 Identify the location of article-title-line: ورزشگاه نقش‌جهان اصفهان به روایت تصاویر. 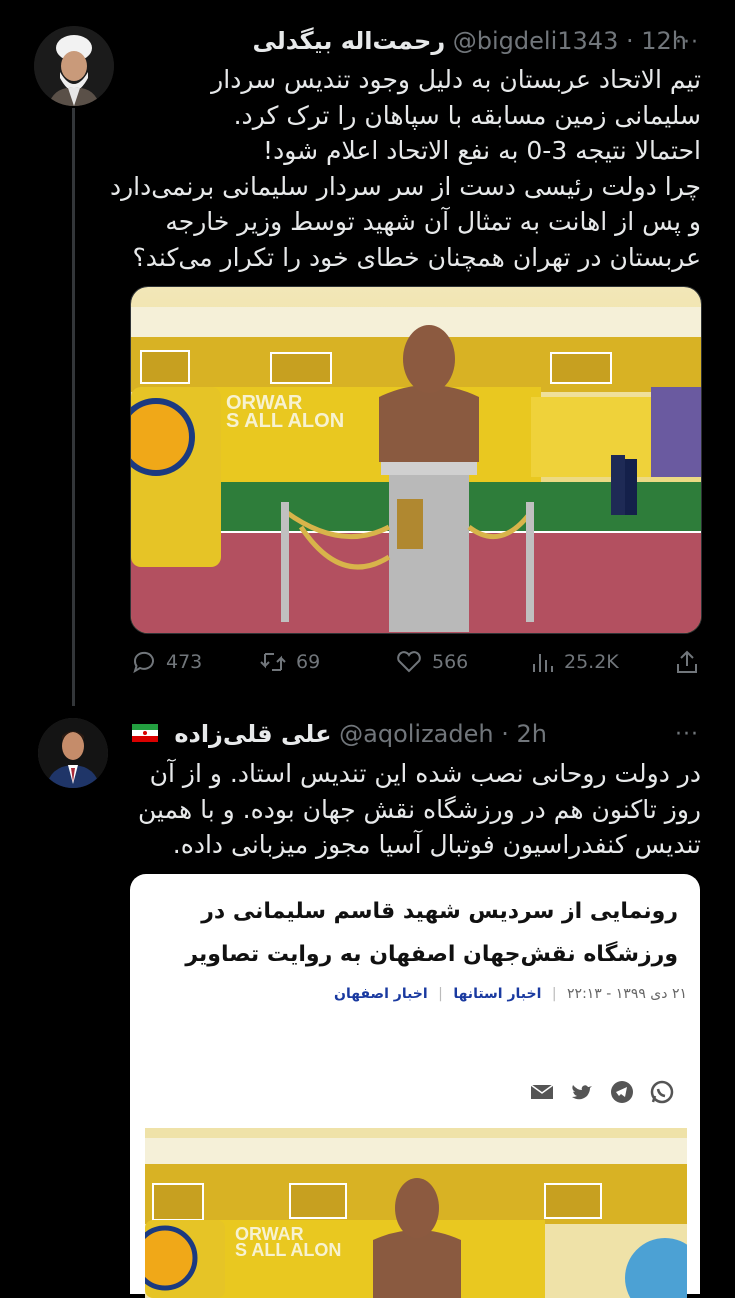
(431, 954).